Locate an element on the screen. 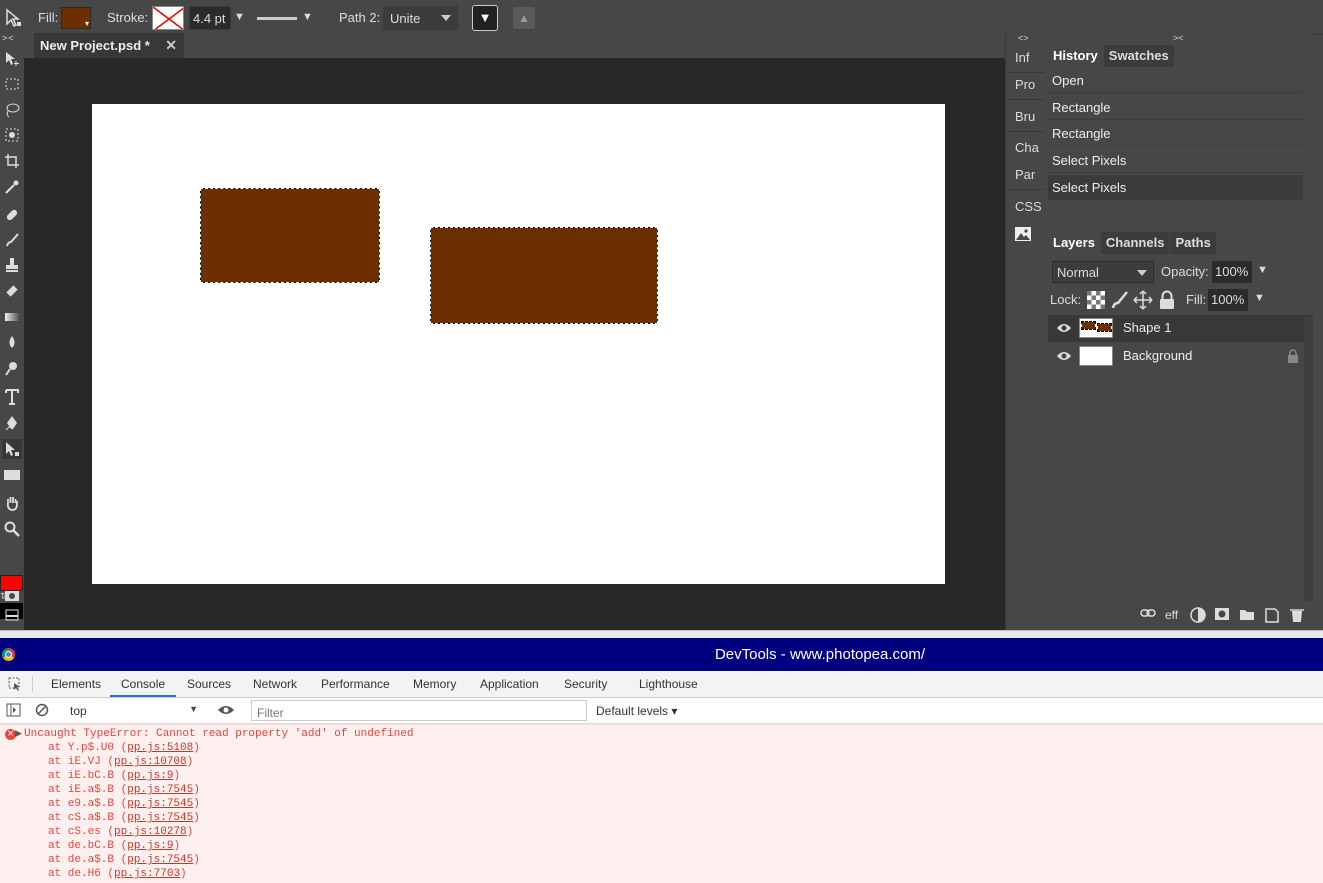  blur-tool-icon is located at coordinates (12, 342).